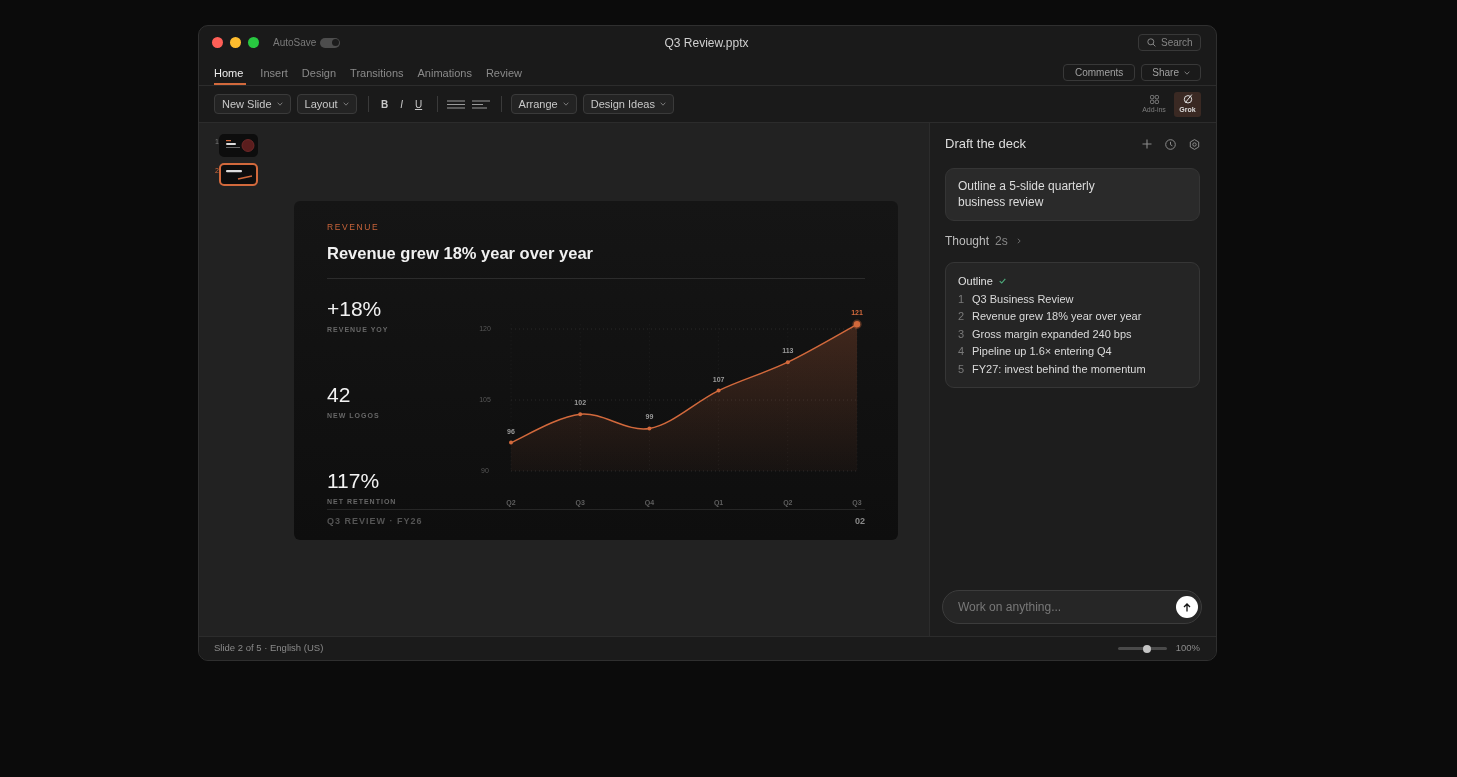 The height and width of the screenshot is (777, 1457). I want to click on outline-number: 1, so click(962, 299).